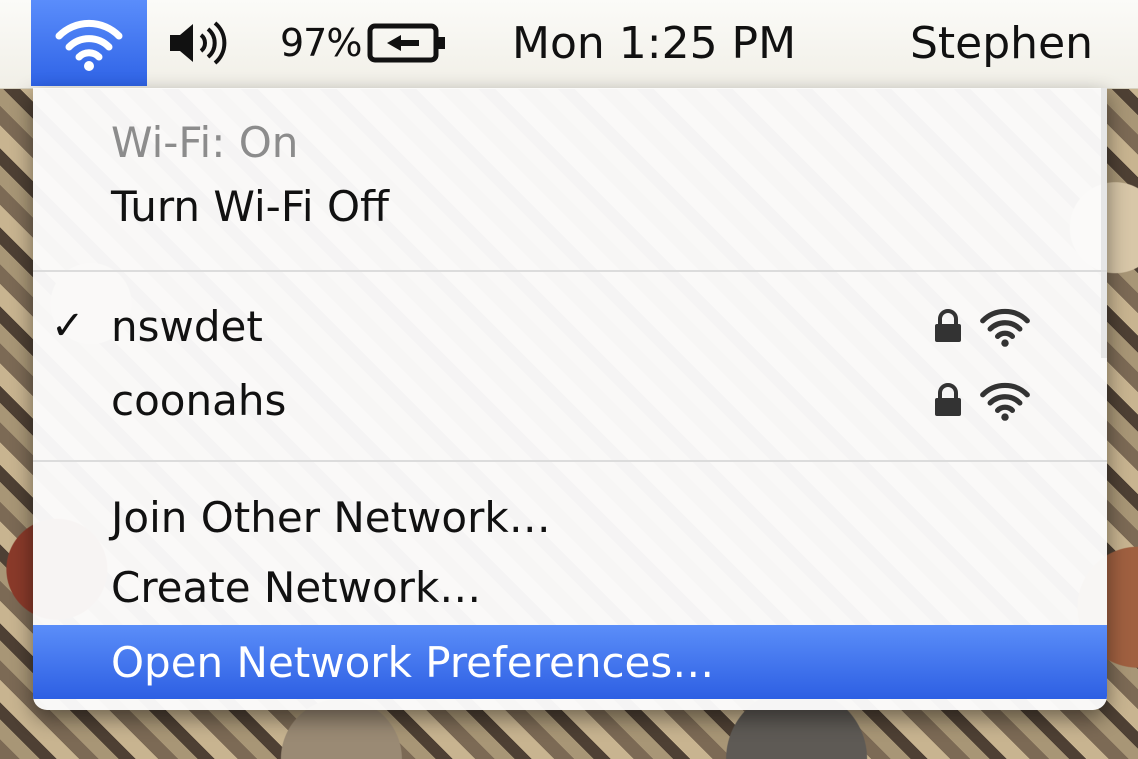  I want to click on network-item-coonahs: coonahs, so click(570, 400).